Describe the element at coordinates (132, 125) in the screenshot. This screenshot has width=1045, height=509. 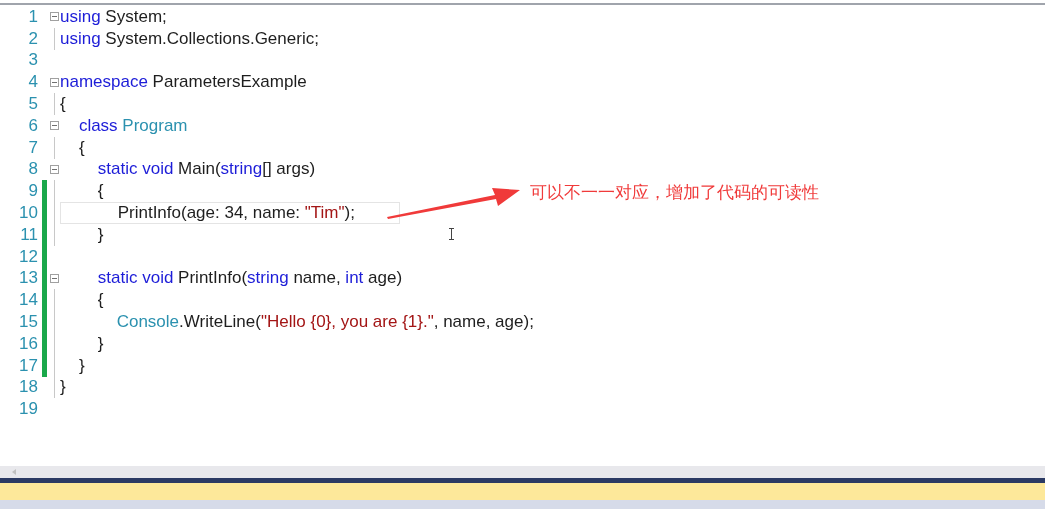
I see `code-line: class Program` at that location.